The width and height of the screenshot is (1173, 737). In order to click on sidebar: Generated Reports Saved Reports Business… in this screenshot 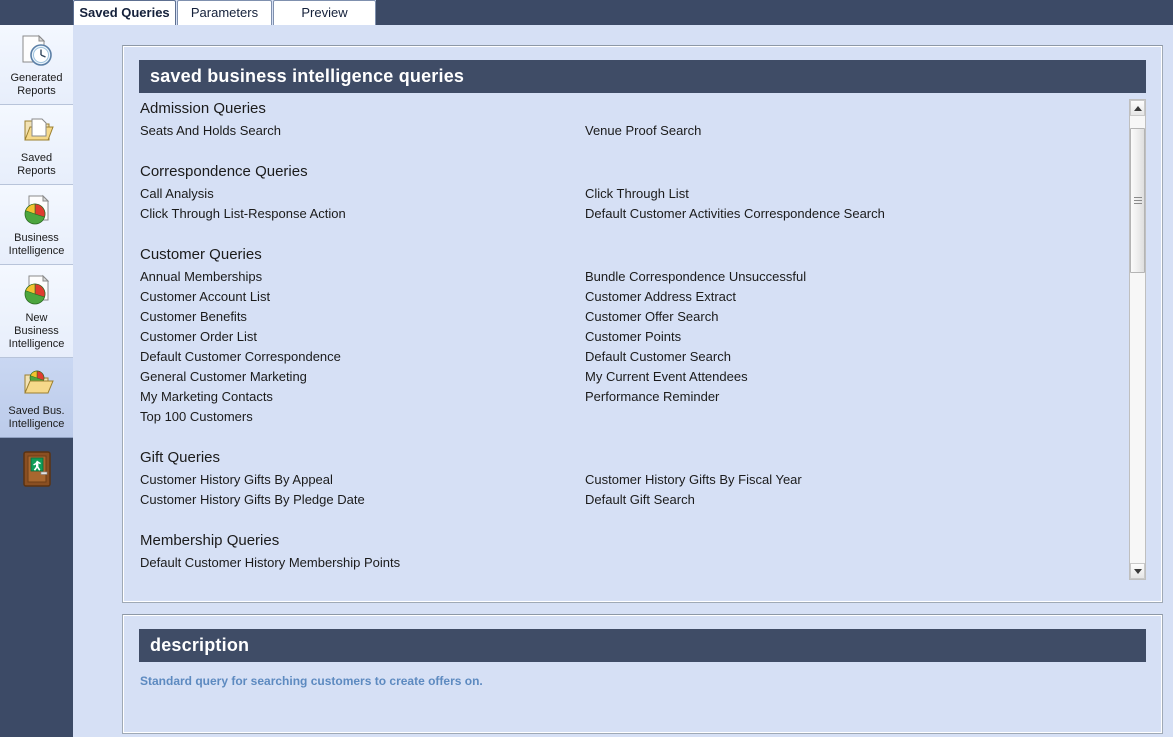, I will do `click(36, 381)`.